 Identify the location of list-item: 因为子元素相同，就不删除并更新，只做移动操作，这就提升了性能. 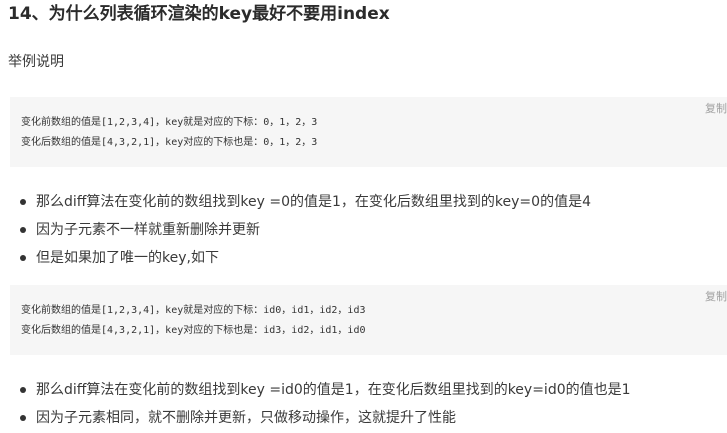
(315, 418).